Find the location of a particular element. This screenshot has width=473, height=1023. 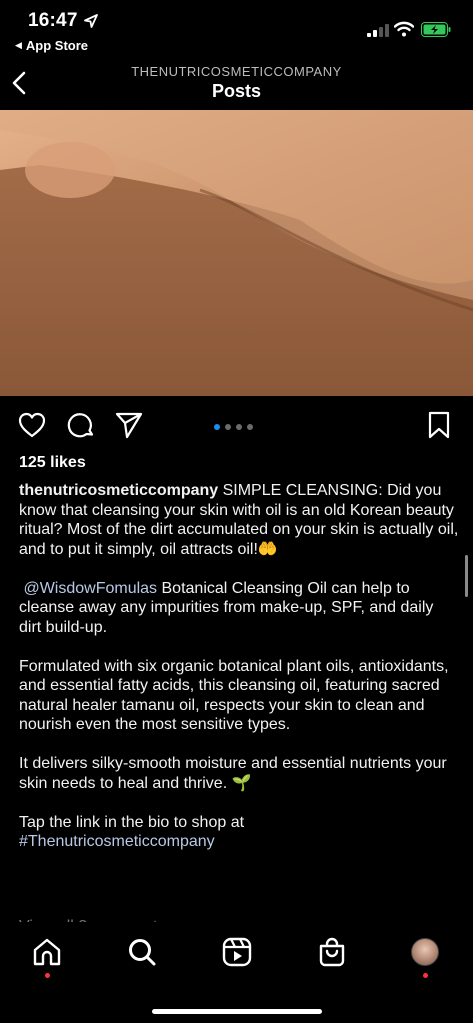

back-triangle-icon: ◀ is located at coordinates (18, 45).